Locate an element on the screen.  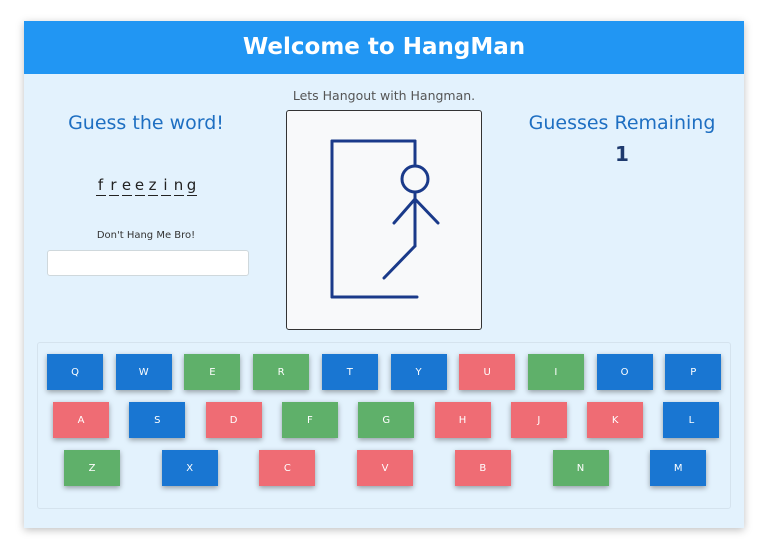
tagline: Lets Hangout with Hangman. is located at coordinates (384, 95).